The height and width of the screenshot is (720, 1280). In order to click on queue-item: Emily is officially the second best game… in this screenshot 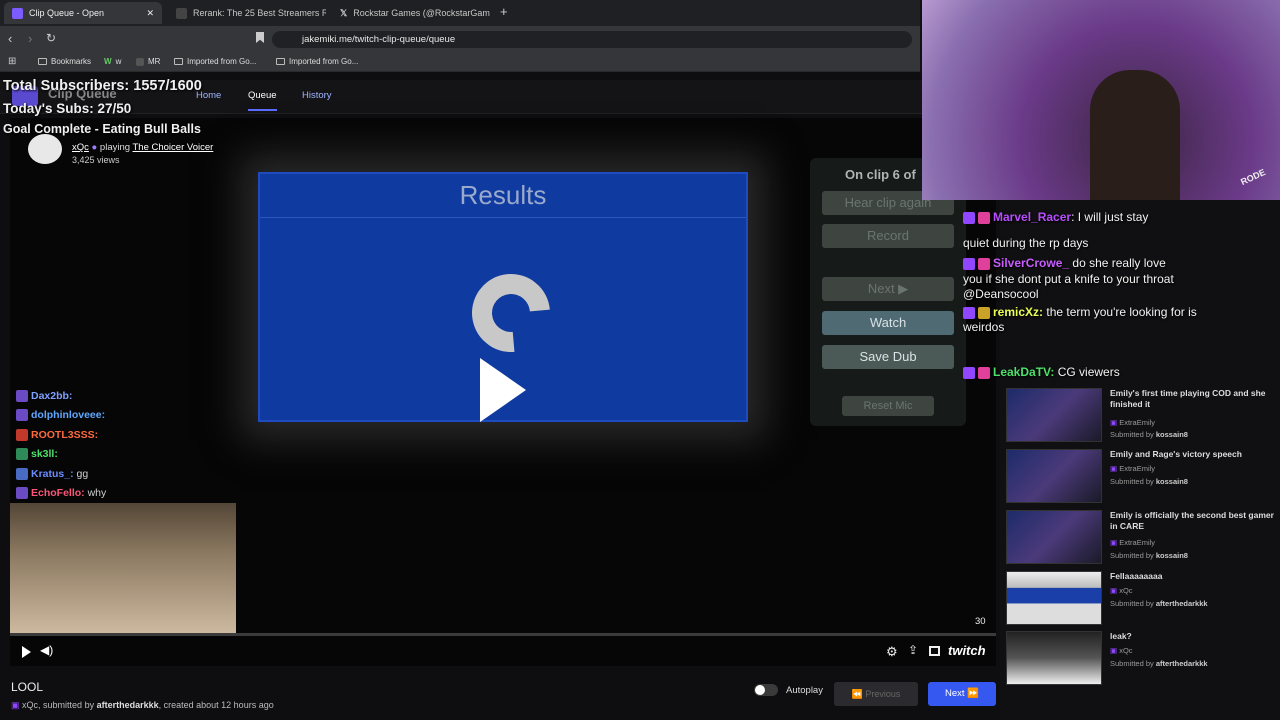, I will do `click(1142, 539)`.